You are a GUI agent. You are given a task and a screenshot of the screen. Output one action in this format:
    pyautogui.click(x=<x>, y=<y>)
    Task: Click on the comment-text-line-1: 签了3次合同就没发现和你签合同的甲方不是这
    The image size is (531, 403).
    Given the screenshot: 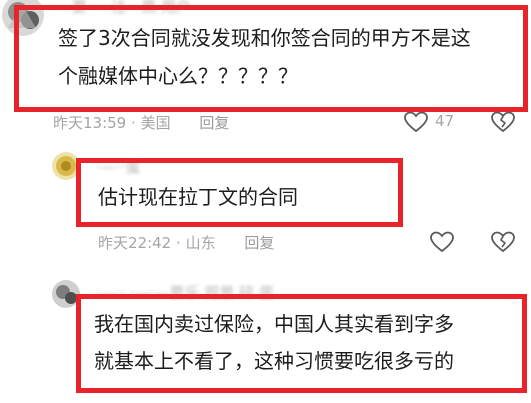 What is the action you would take?
    pyautogui.click(x=264, y=38)
    